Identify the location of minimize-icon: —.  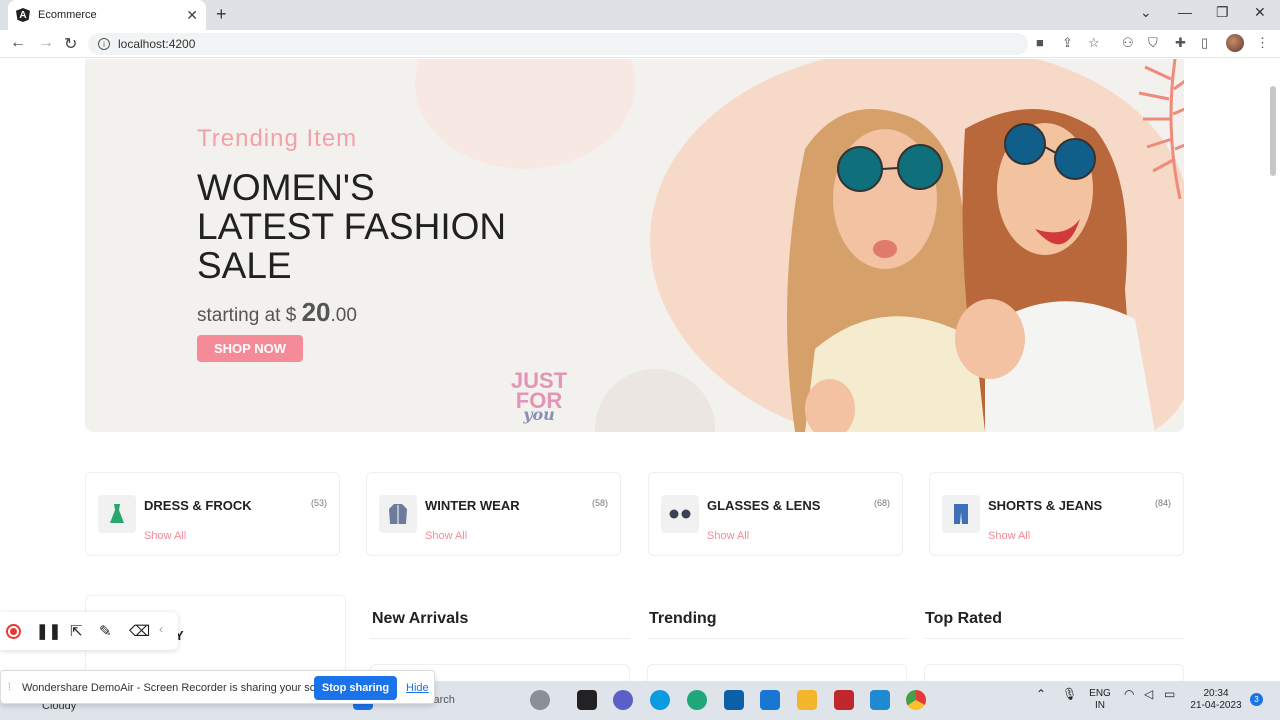
(1185, 12).